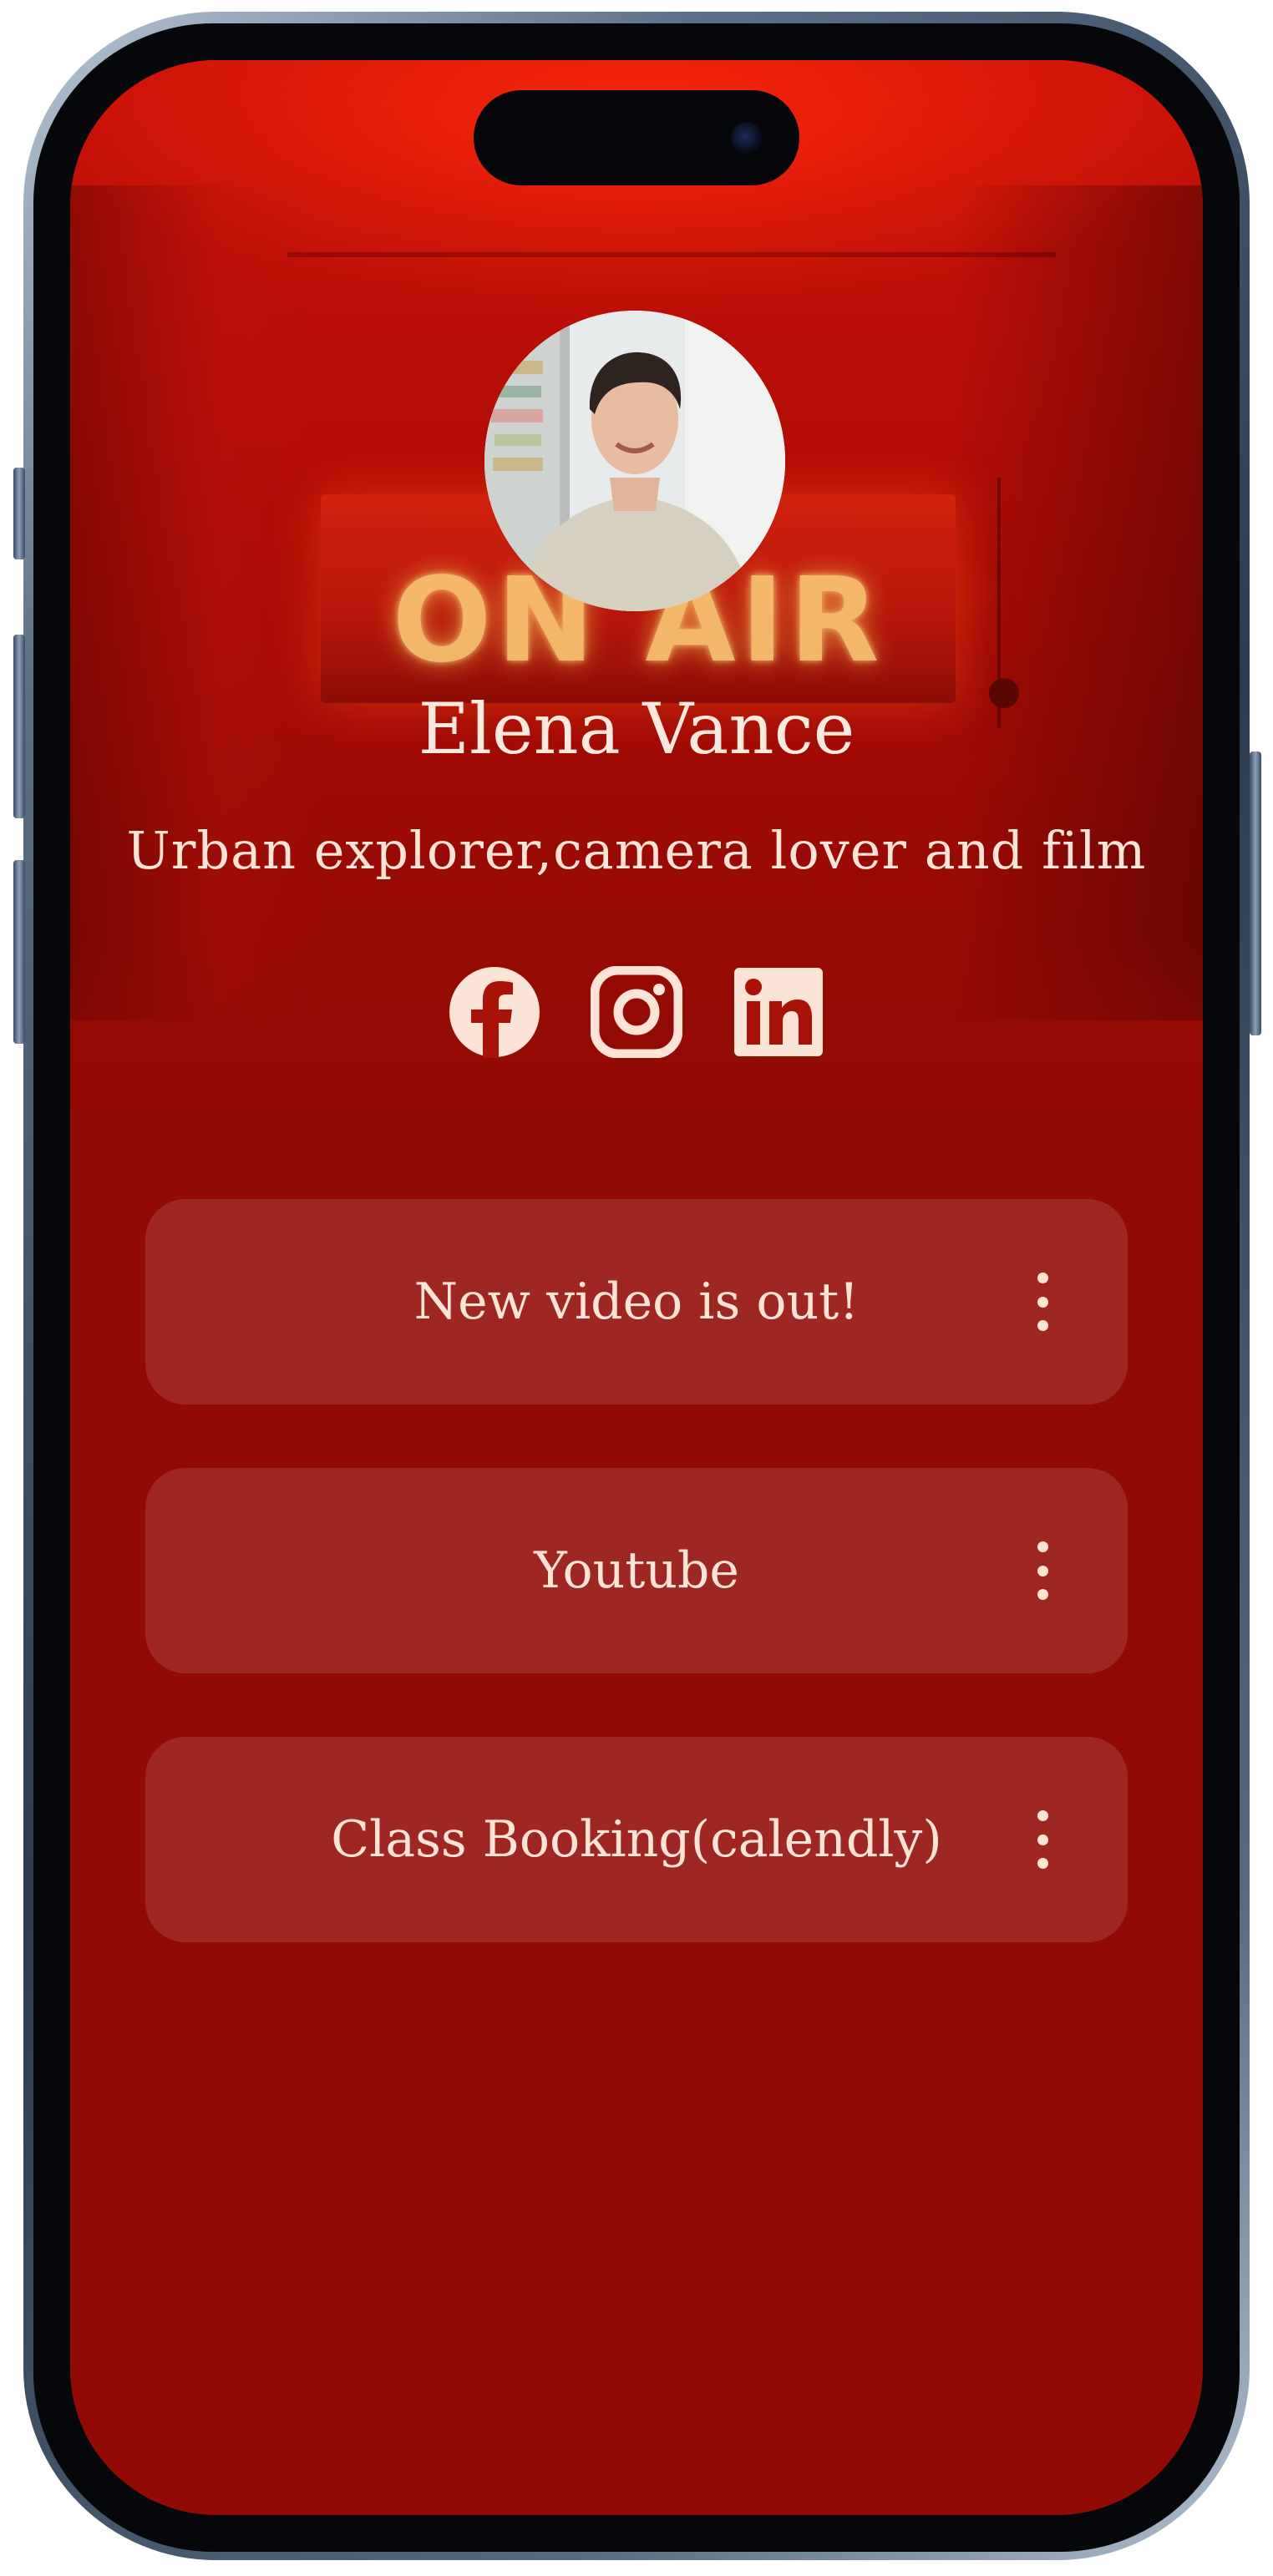 The image size is (1273, 2576). I want to click on hero-wall-left, so click(195, 602).